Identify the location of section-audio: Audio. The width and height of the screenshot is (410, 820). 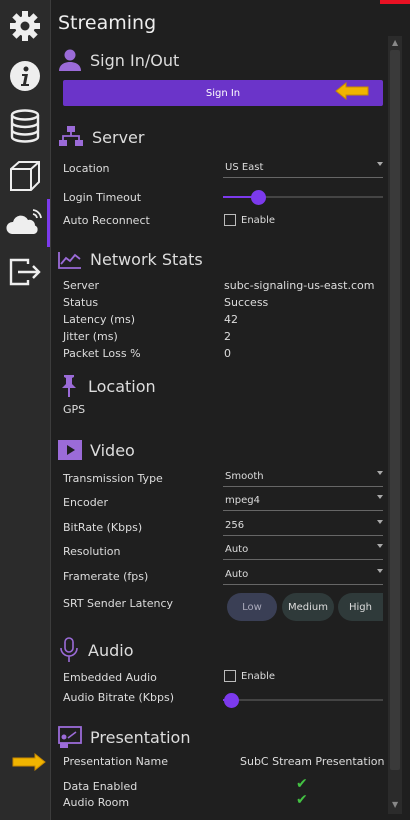
(95, 650).